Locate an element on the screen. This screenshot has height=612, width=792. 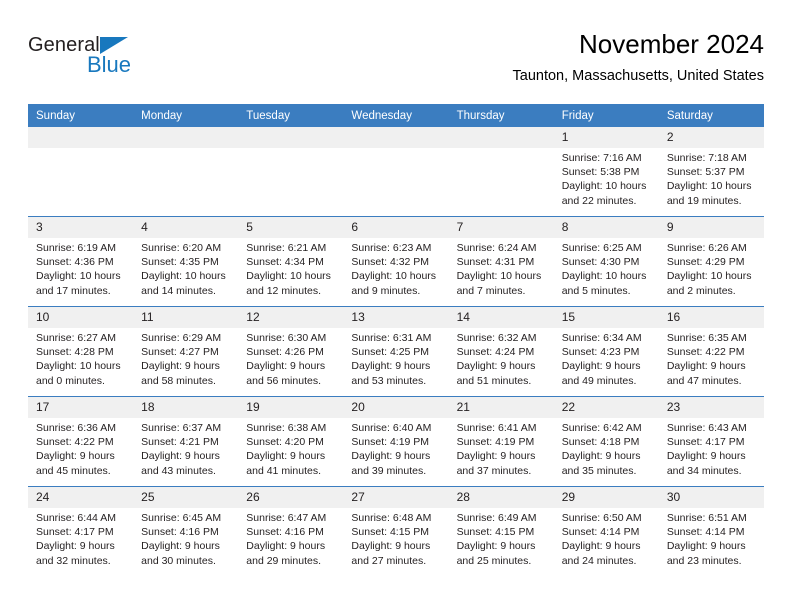
logo-word-blue: Blue is located at coordinates (109, 64).